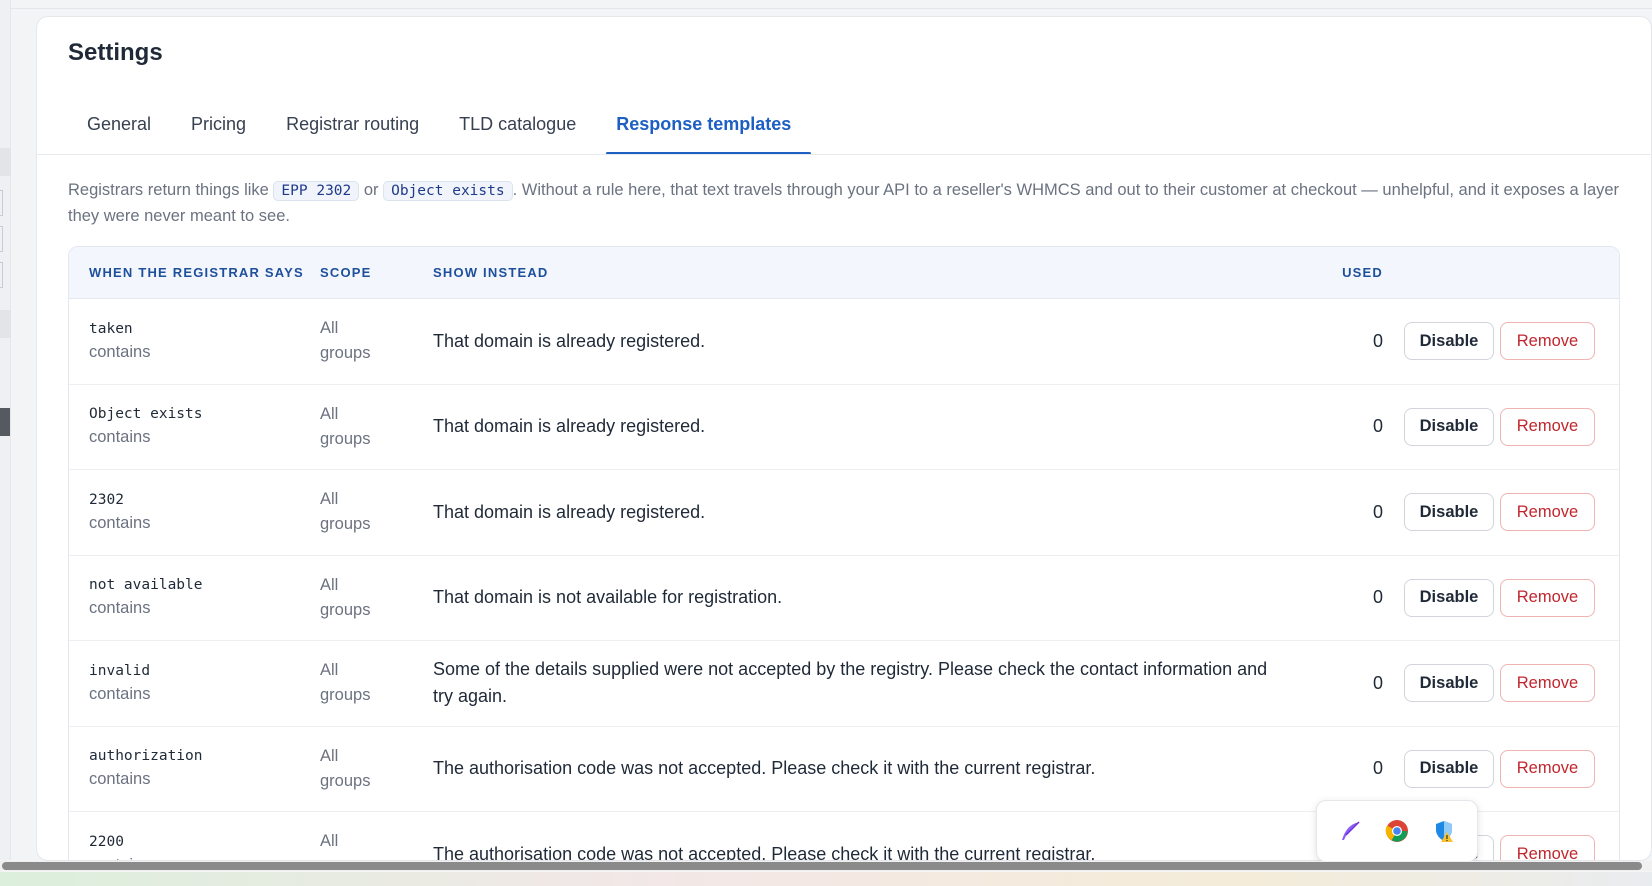  What do you see at coordinates (218, 125) in the screenshot?
I see `tab-pricing: Pricing` at bounding box center [218, 125].